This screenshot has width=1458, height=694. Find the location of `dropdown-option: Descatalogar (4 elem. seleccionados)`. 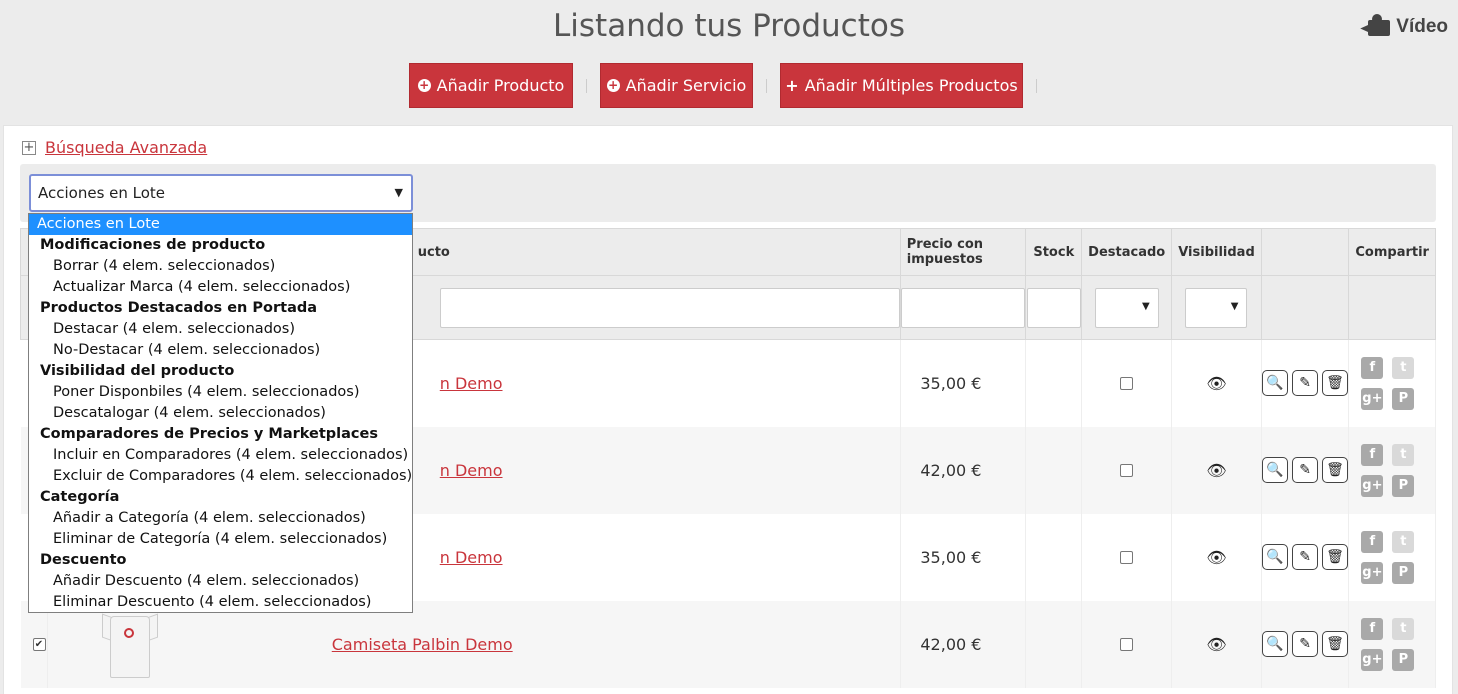

dropdown-option: Descatalogar (4 elem. seleccionados) is located at coordinates (220, 413).